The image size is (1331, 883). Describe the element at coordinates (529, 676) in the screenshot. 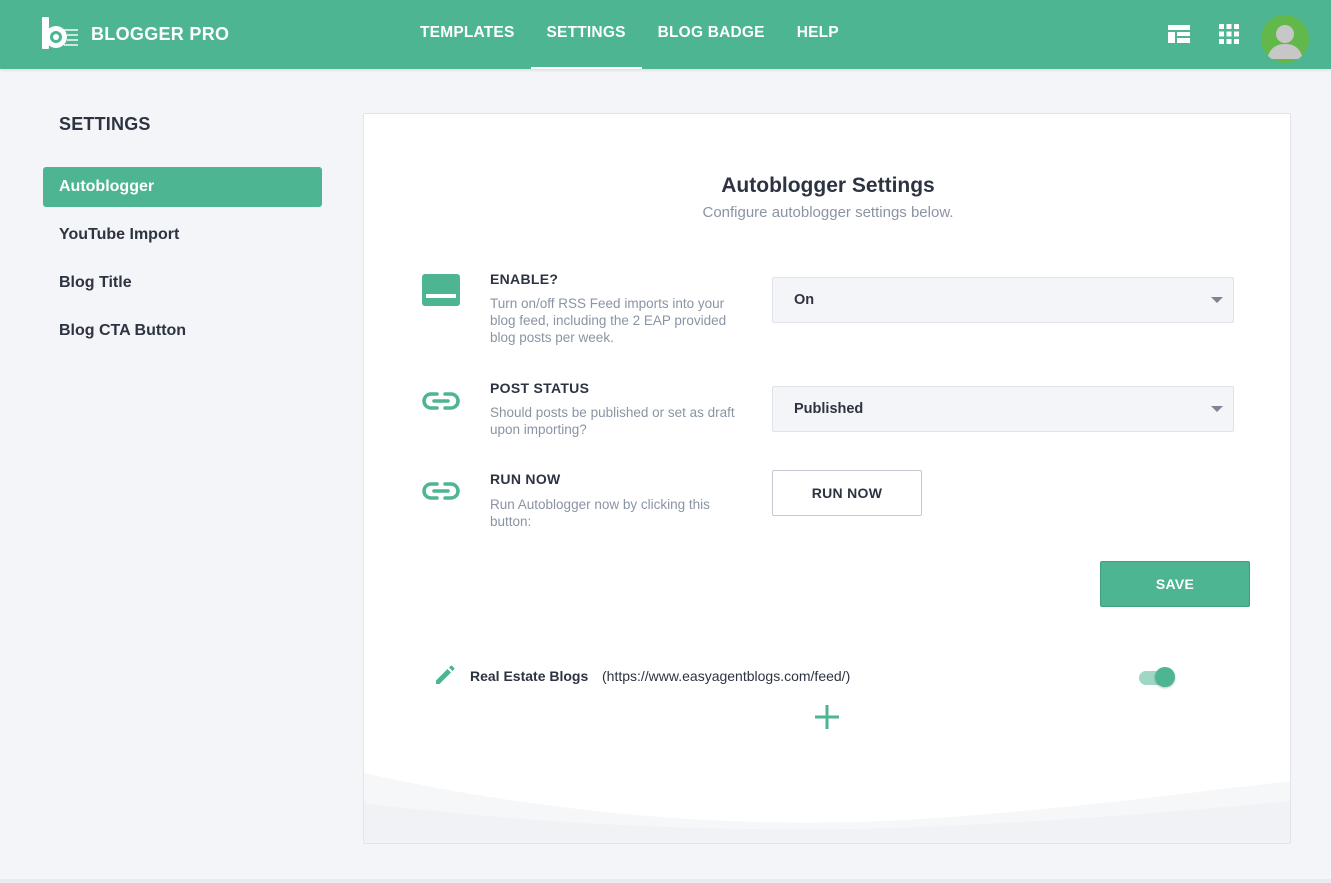

I see `feed-name: Real Estate Blogs` at that location.